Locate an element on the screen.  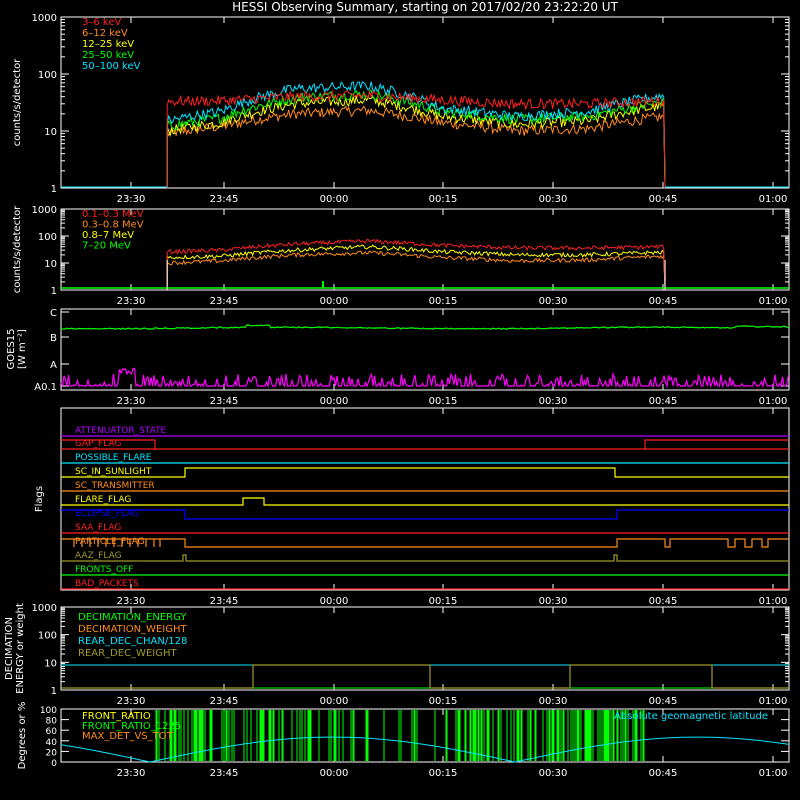
panel1-ytick-label: 1 is located at coordinates (54, 189).